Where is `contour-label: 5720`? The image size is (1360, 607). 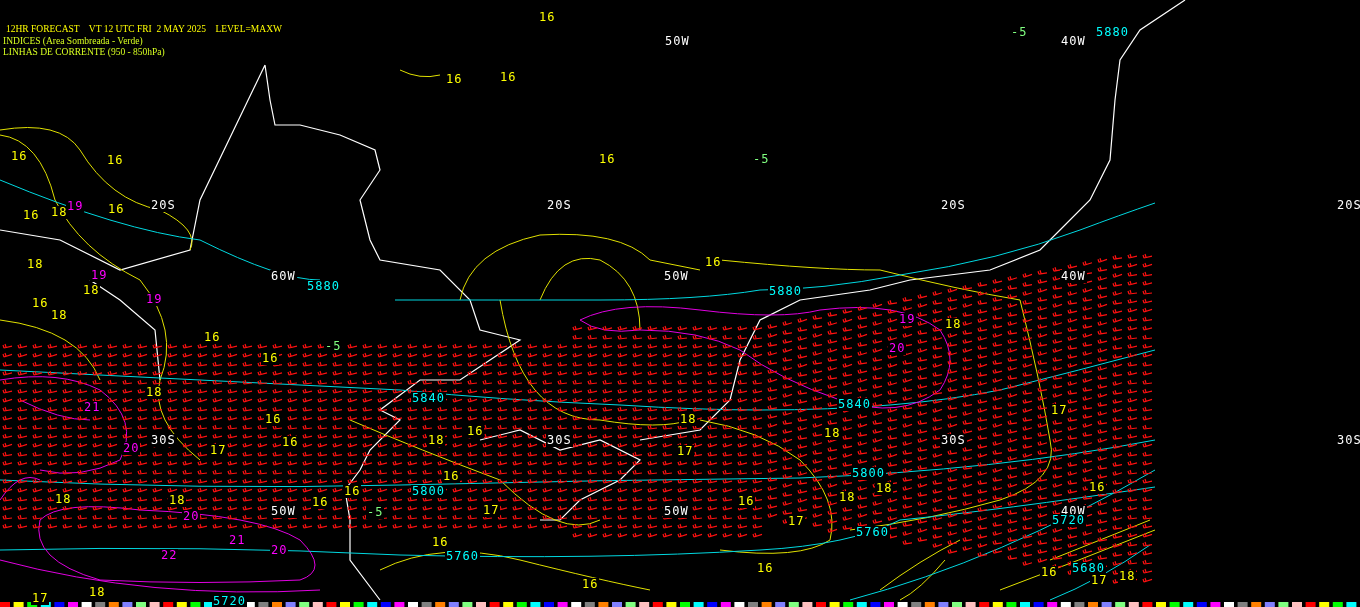
contour-label: 5720 is located at coordinates (229, 601).